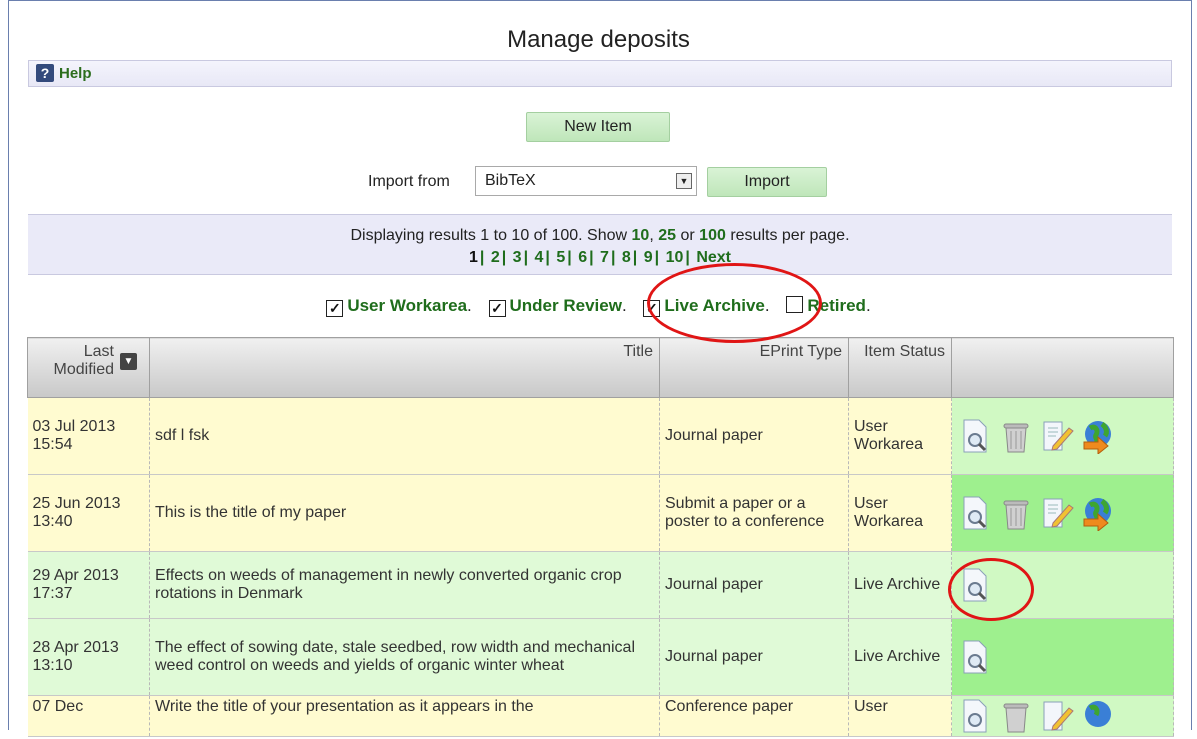  I want to click on per-page-10-link: 10, so click(641, 235).